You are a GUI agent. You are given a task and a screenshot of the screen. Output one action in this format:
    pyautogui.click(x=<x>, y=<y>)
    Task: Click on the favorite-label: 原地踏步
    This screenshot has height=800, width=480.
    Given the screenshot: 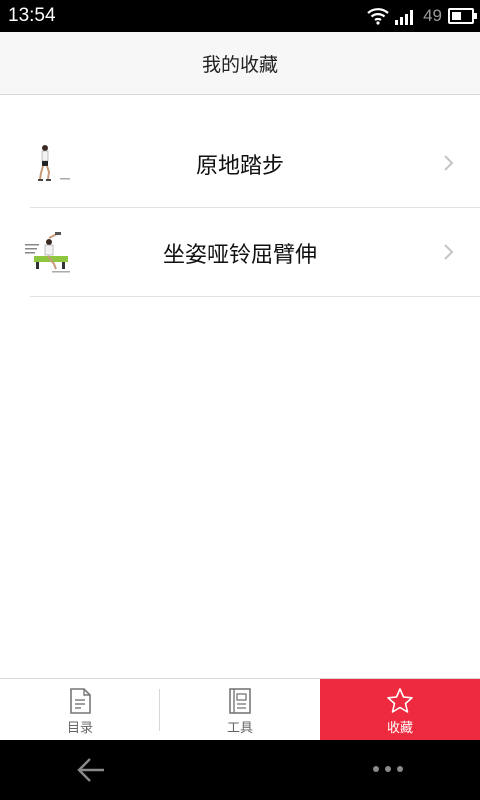 What is the action you would take?
    pyautogui.click(x=239, y=166)
    